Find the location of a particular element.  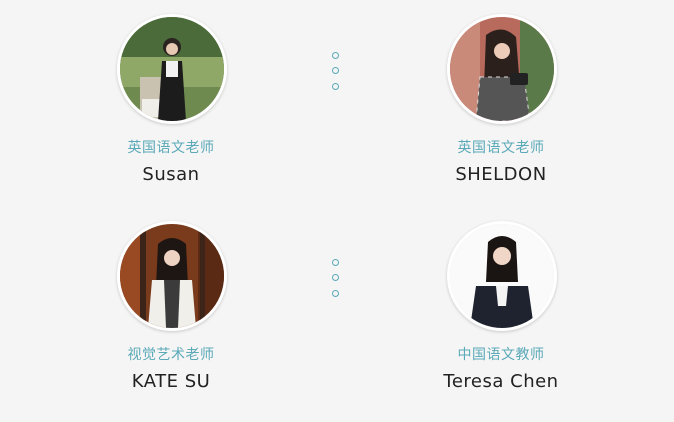

teacher-photo-kate-su is located at coordinates (172, 276).